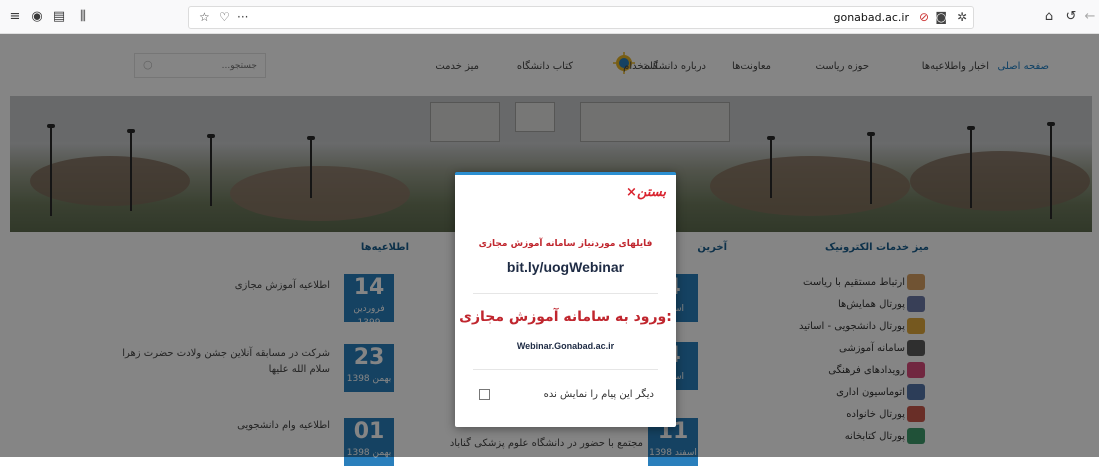  I want to click on settings-icon: ✲, so click(962, 17).